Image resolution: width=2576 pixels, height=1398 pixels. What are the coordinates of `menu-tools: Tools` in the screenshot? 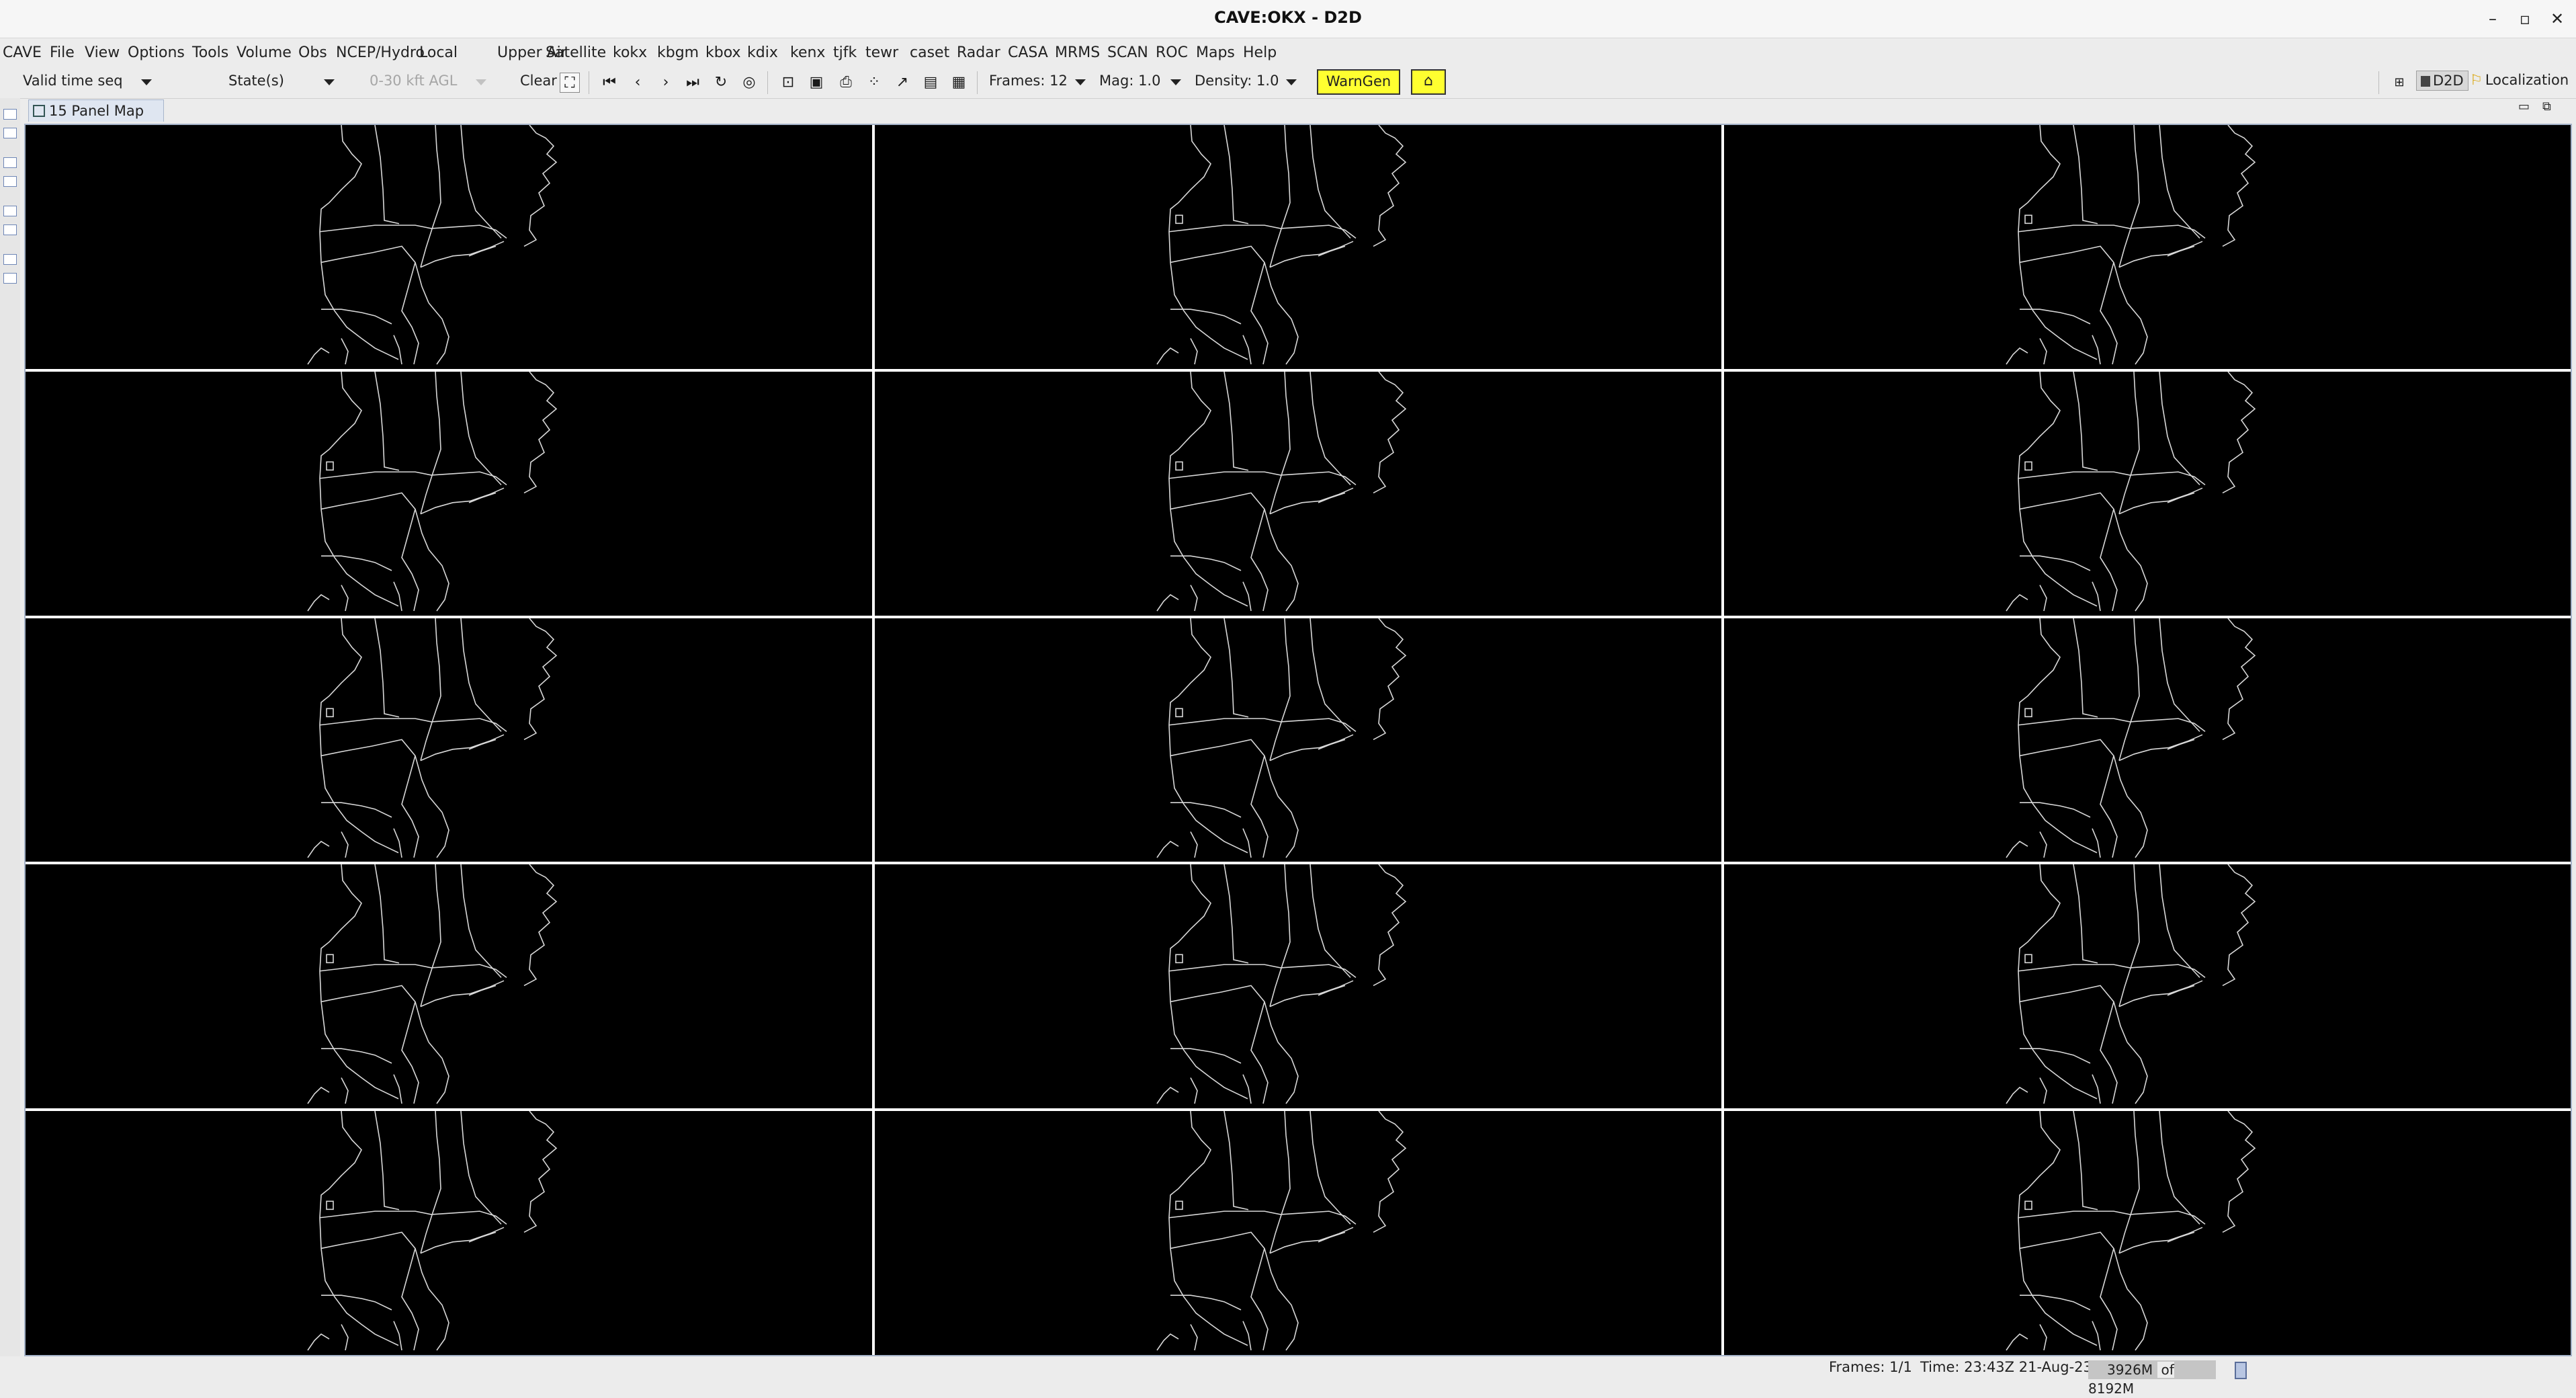 It's located at (210, 53).